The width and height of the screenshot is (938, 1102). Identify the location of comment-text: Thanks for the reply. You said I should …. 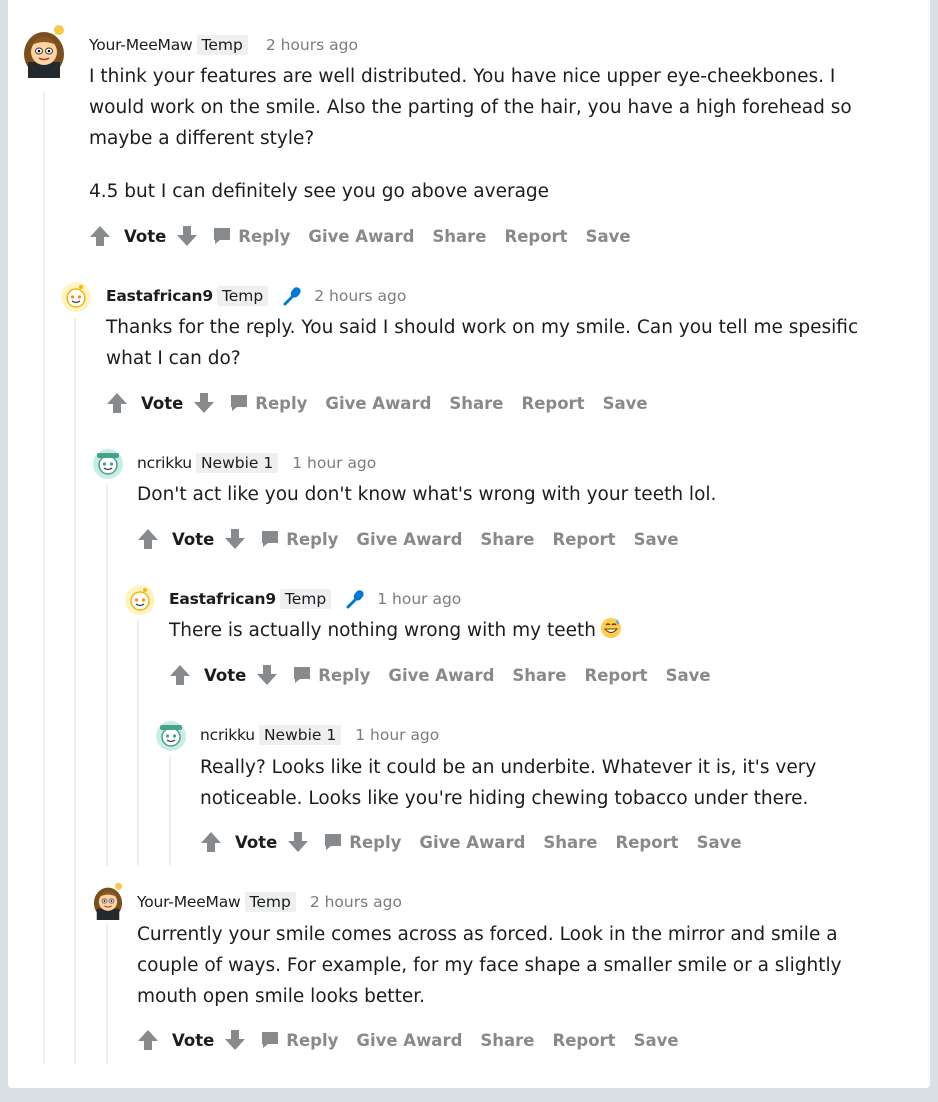
(482, 343).